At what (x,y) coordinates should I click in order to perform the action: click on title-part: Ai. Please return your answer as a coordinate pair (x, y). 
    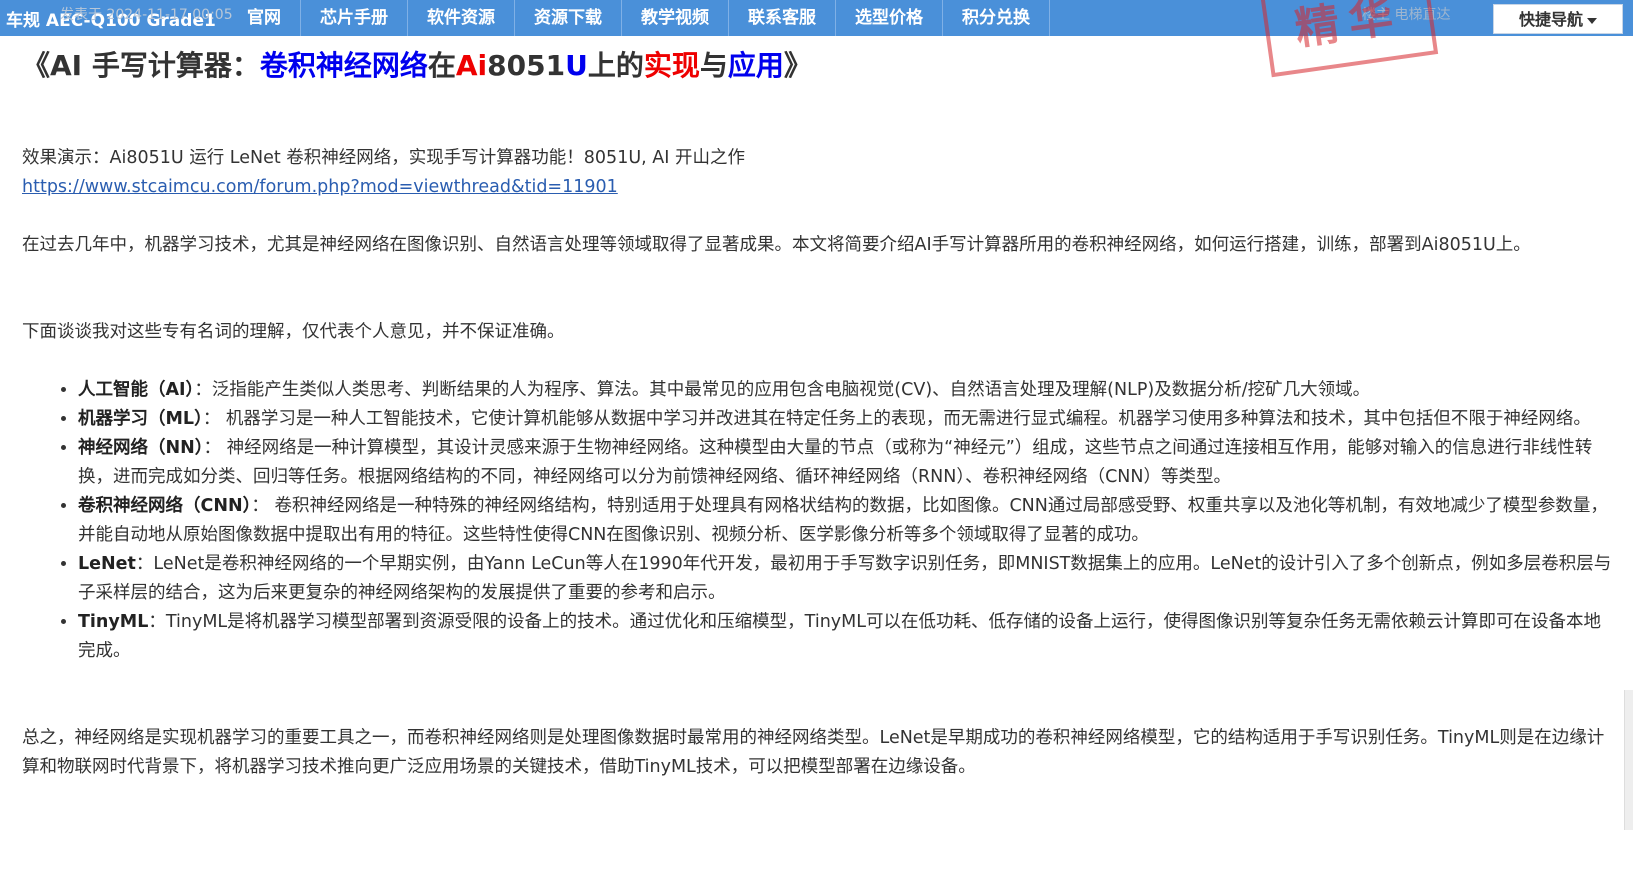
    Looking at the image, I should click on (471, 65).